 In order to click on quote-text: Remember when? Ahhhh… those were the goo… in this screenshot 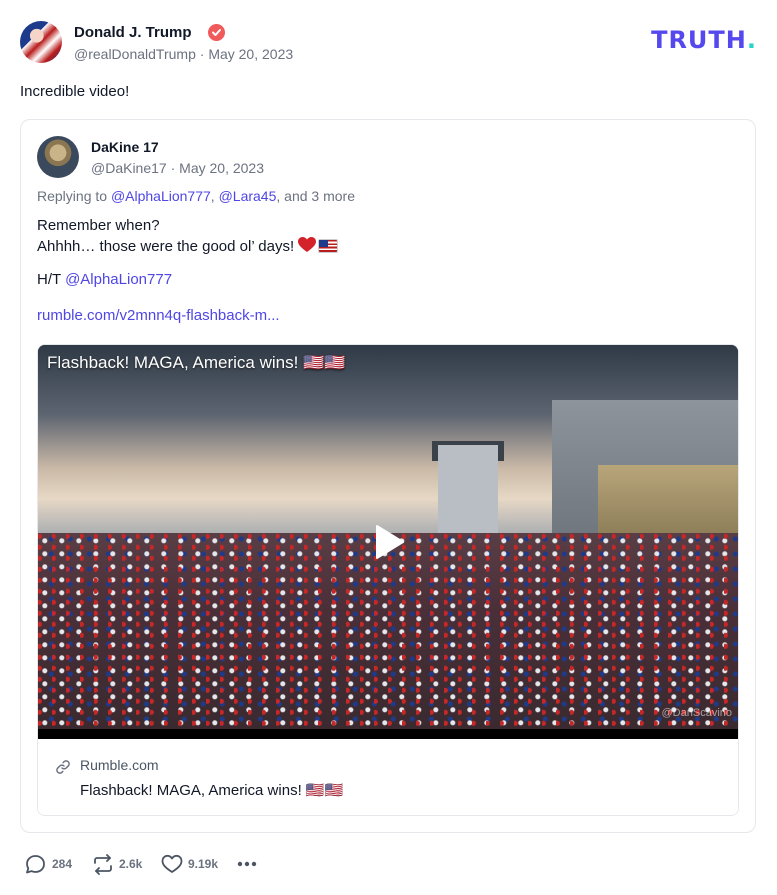, I will do `click(188, 236)`.